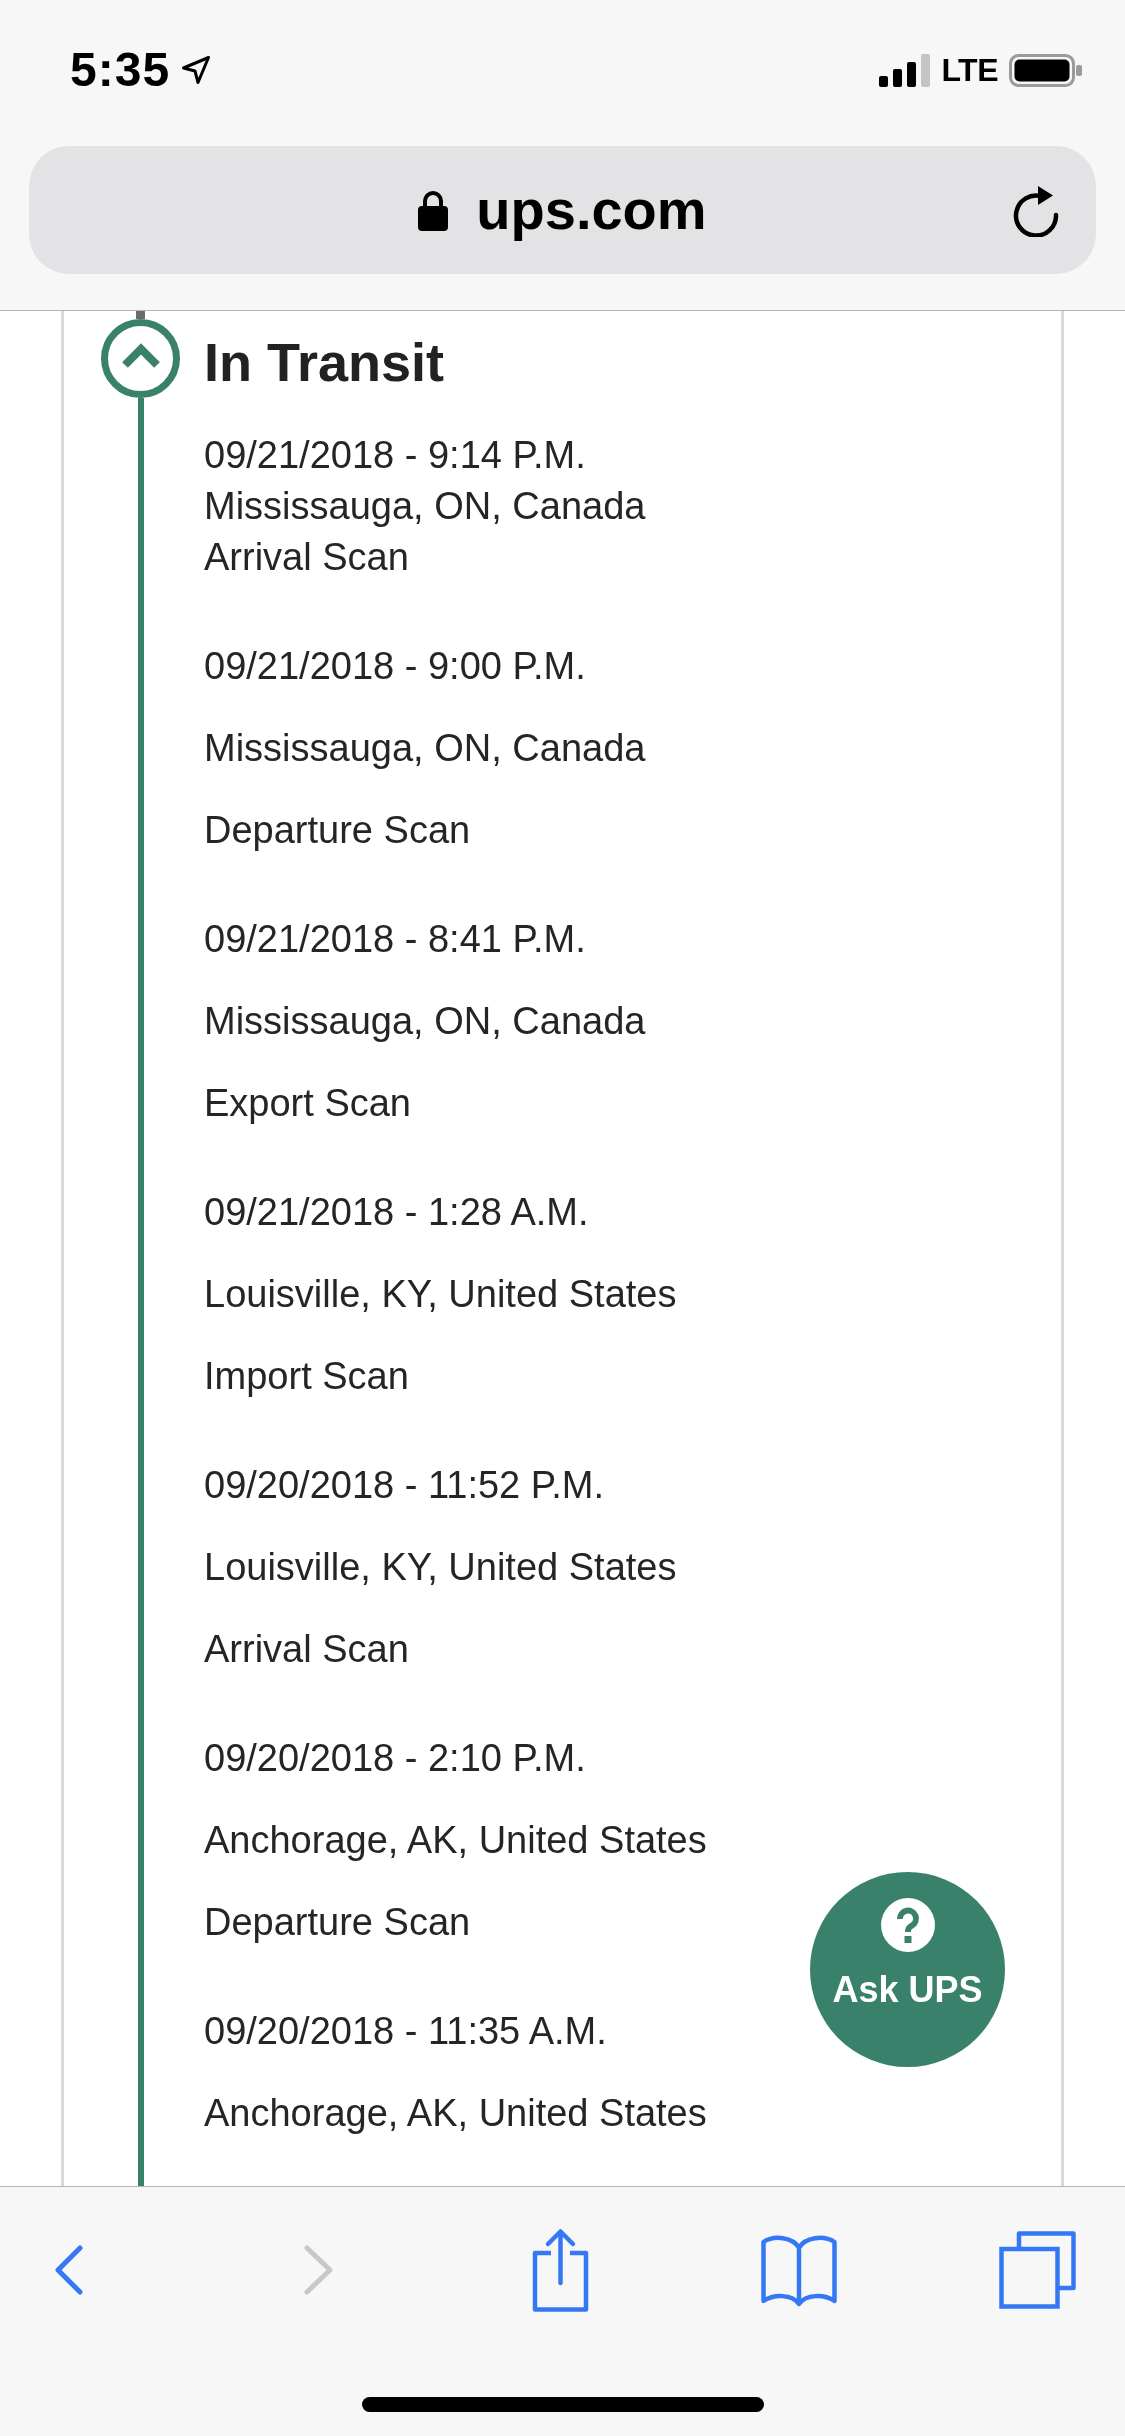 The width and height of the screenshot is (1125, 2436). What do you see at coordinates (69, 2270) in the screenshot?
I see `back-icon` at bounding box center [69, 2270].